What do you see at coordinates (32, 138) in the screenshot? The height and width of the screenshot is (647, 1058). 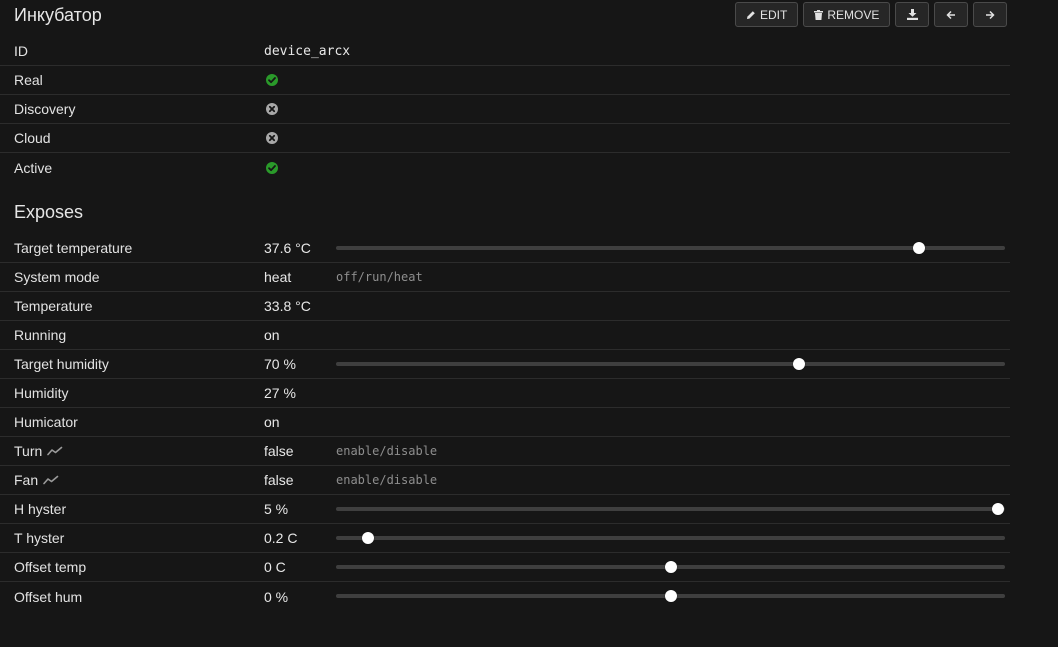 I see `property-label: Cloud` at bounding box center [32, 138].